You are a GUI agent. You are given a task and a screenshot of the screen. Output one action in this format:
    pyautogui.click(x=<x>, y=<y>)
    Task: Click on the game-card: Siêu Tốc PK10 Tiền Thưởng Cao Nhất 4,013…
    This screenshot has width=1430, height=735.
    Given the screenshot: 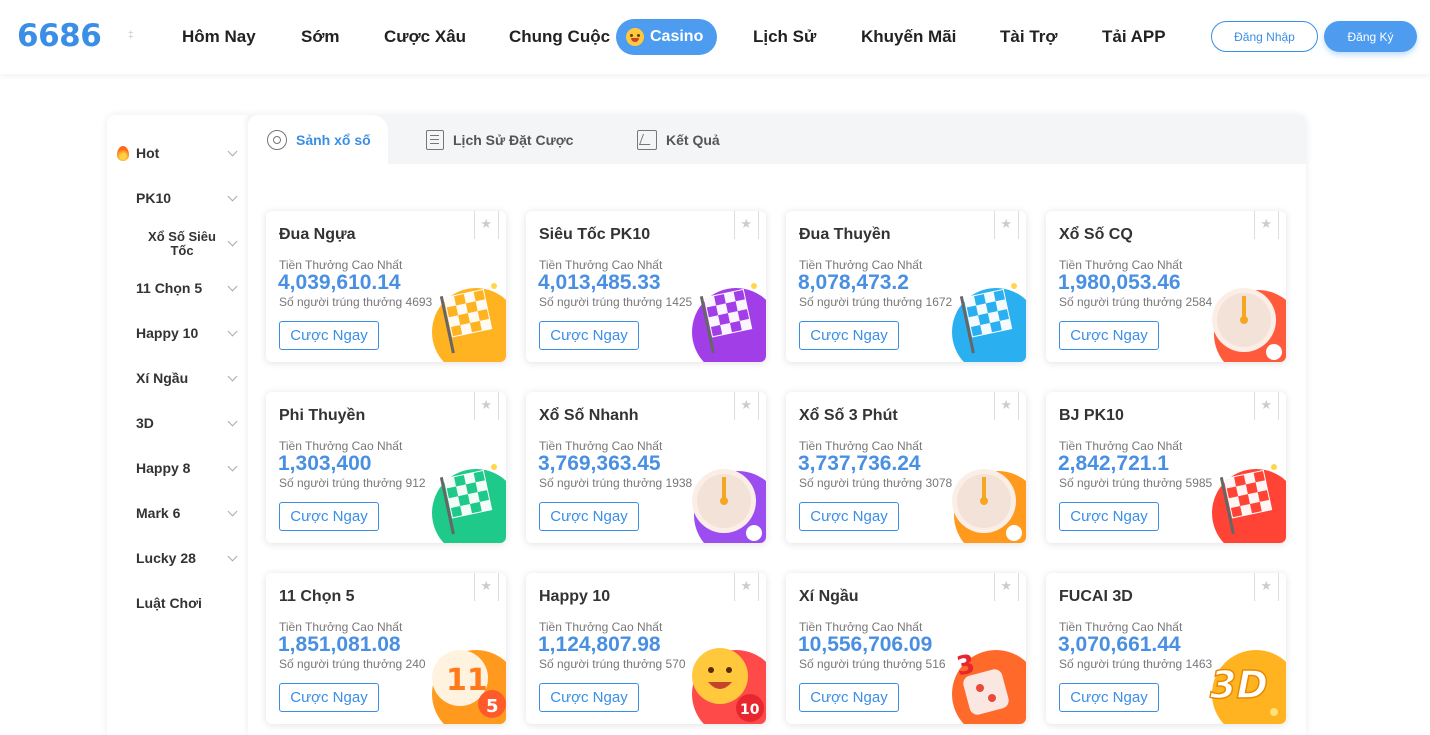 What is the action you would take?
    pyautogui.click(x=646, y=286)
    